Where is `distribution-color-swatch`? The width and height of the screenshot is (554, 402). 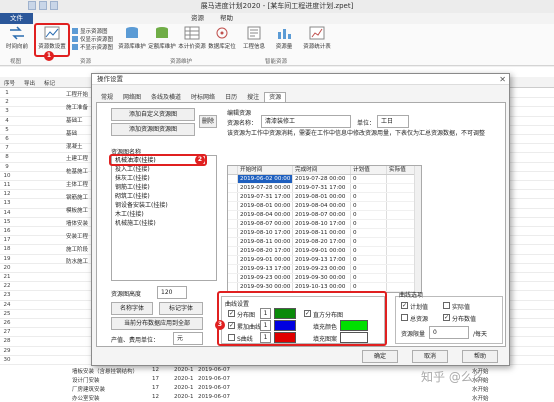
distribution-color-swatch is located at coordinates (285, 313).